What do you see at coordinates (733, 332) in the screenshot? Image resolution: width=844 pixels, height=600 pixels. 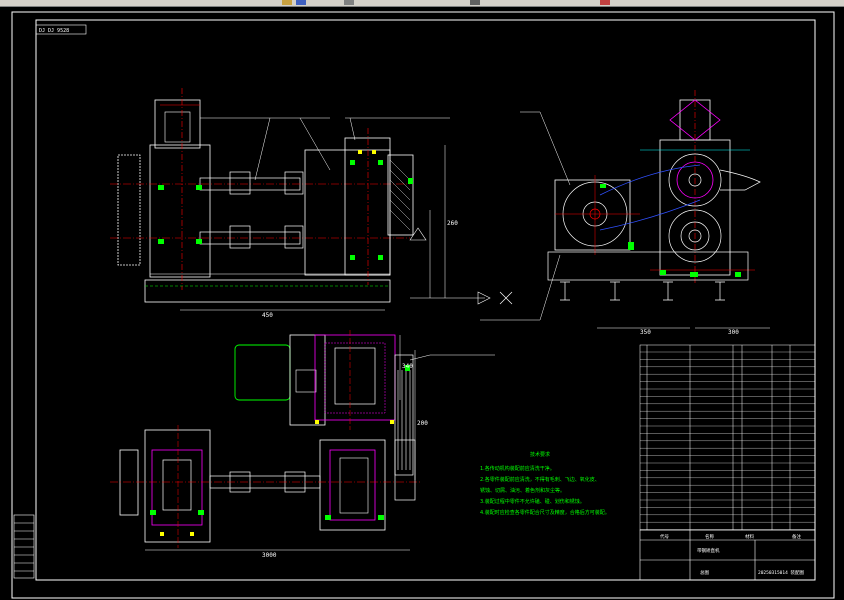 I see `dim-side-width-b: 300` at bounding box center [733, 332].